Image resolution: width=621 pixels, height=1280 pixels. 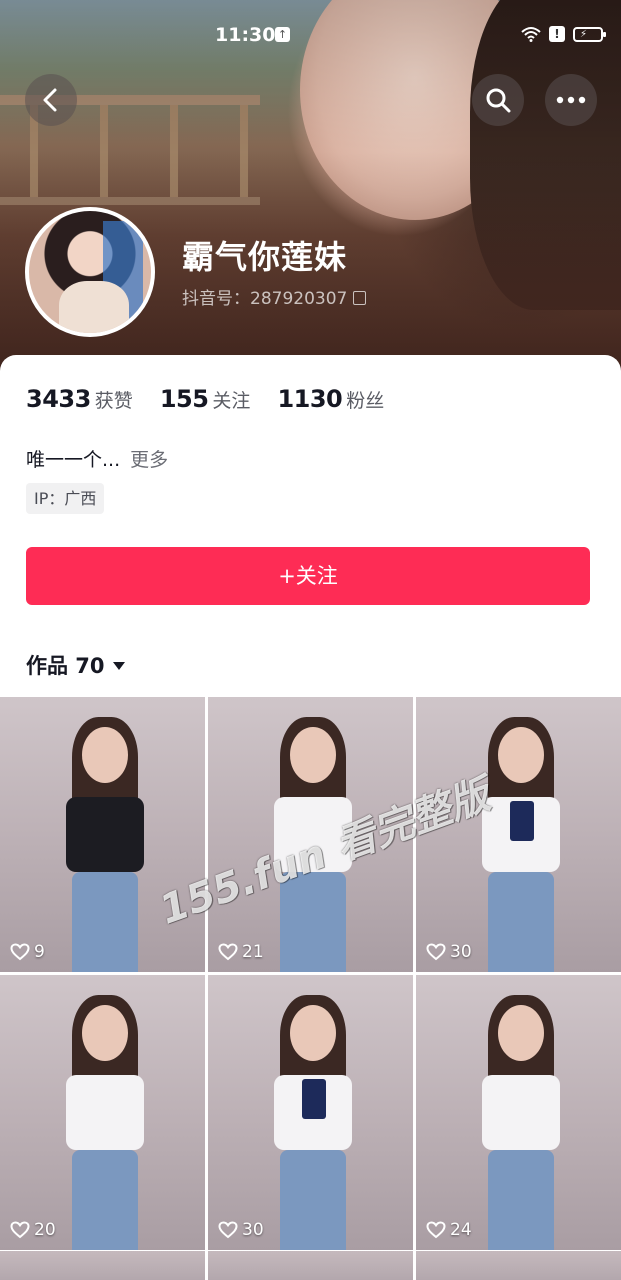 I want to click on avatar, so click(x=90, y=272).